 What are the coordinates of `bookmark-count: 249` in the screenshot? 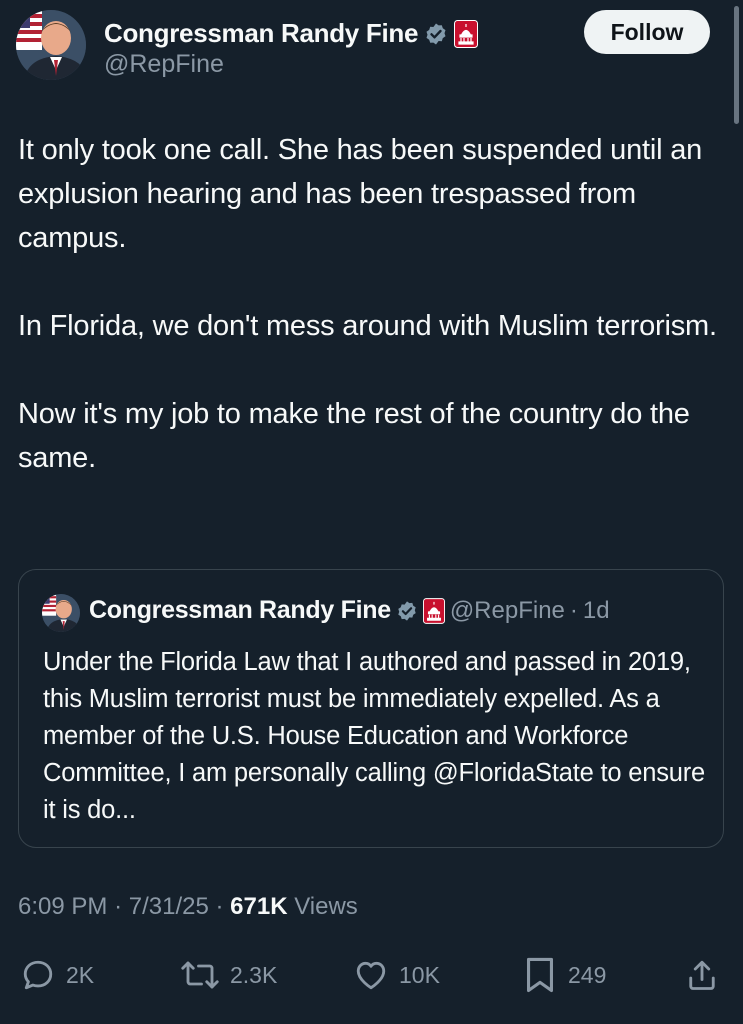 It's located at (587, 974).